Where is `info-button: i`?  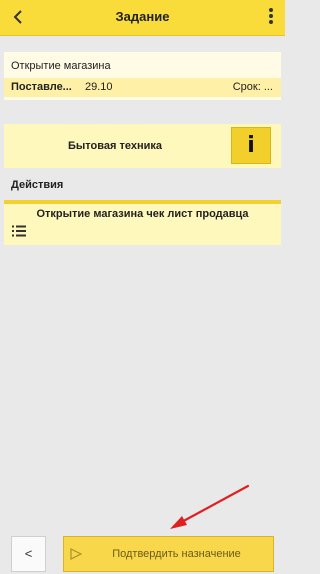 info-button: i is located at coordinates (251, 145).